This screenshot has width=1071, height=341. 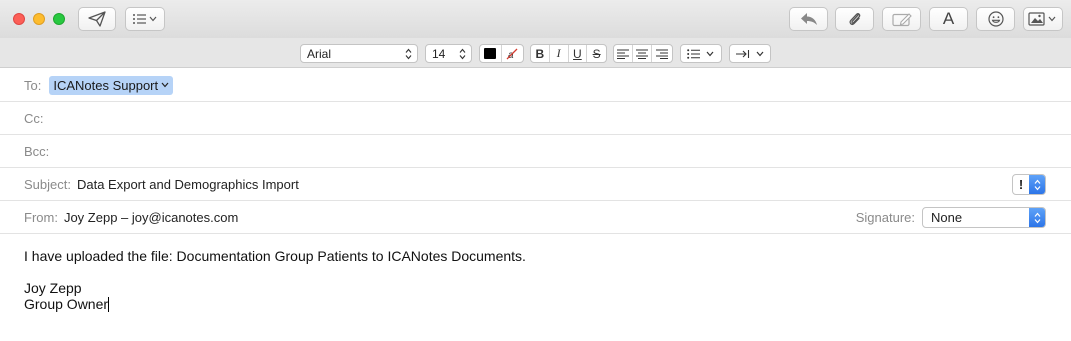 I want to click on fonts-button: A, so click(x=948, y=19).